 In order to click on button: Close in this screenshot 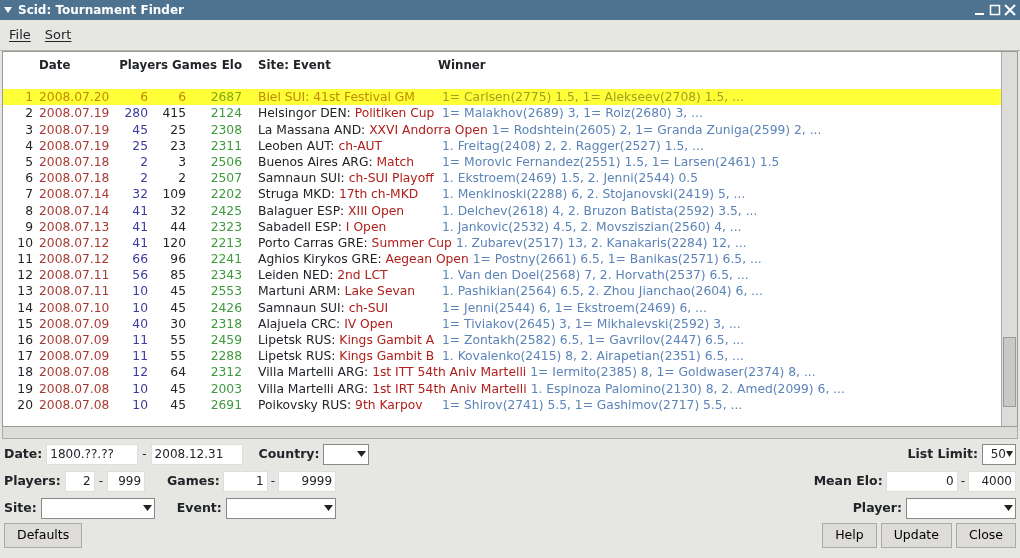, I will do `click(985, 535)`.